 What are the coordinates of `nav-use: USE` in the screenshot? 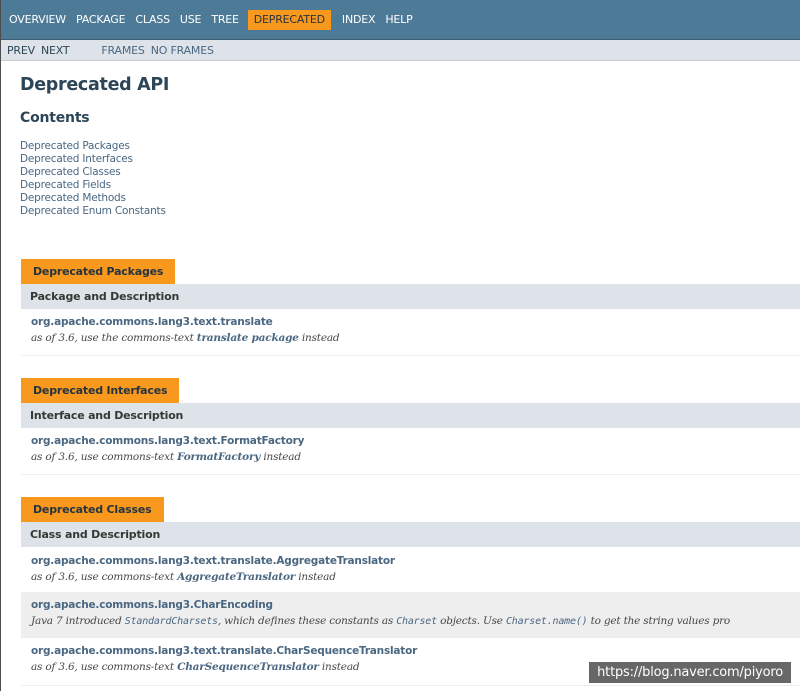 It's located at (190, 20).